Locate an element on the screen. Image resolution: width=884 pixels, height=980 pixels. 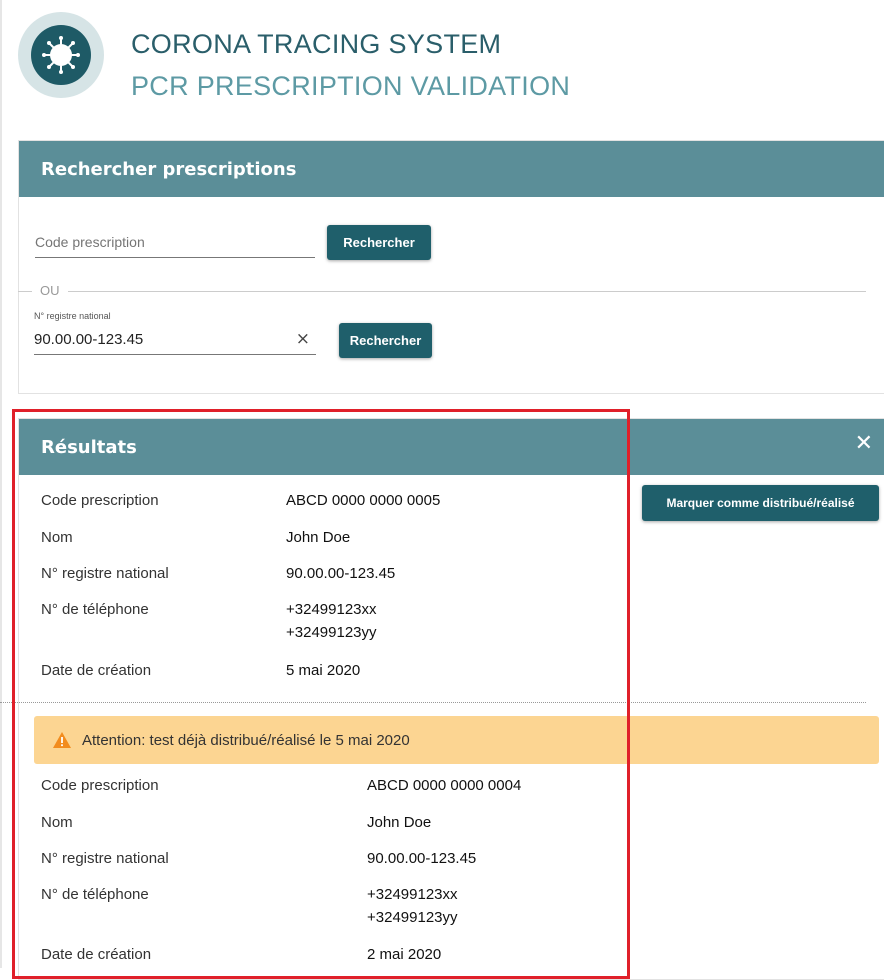
results-divider is located at coordinates (433, 702).